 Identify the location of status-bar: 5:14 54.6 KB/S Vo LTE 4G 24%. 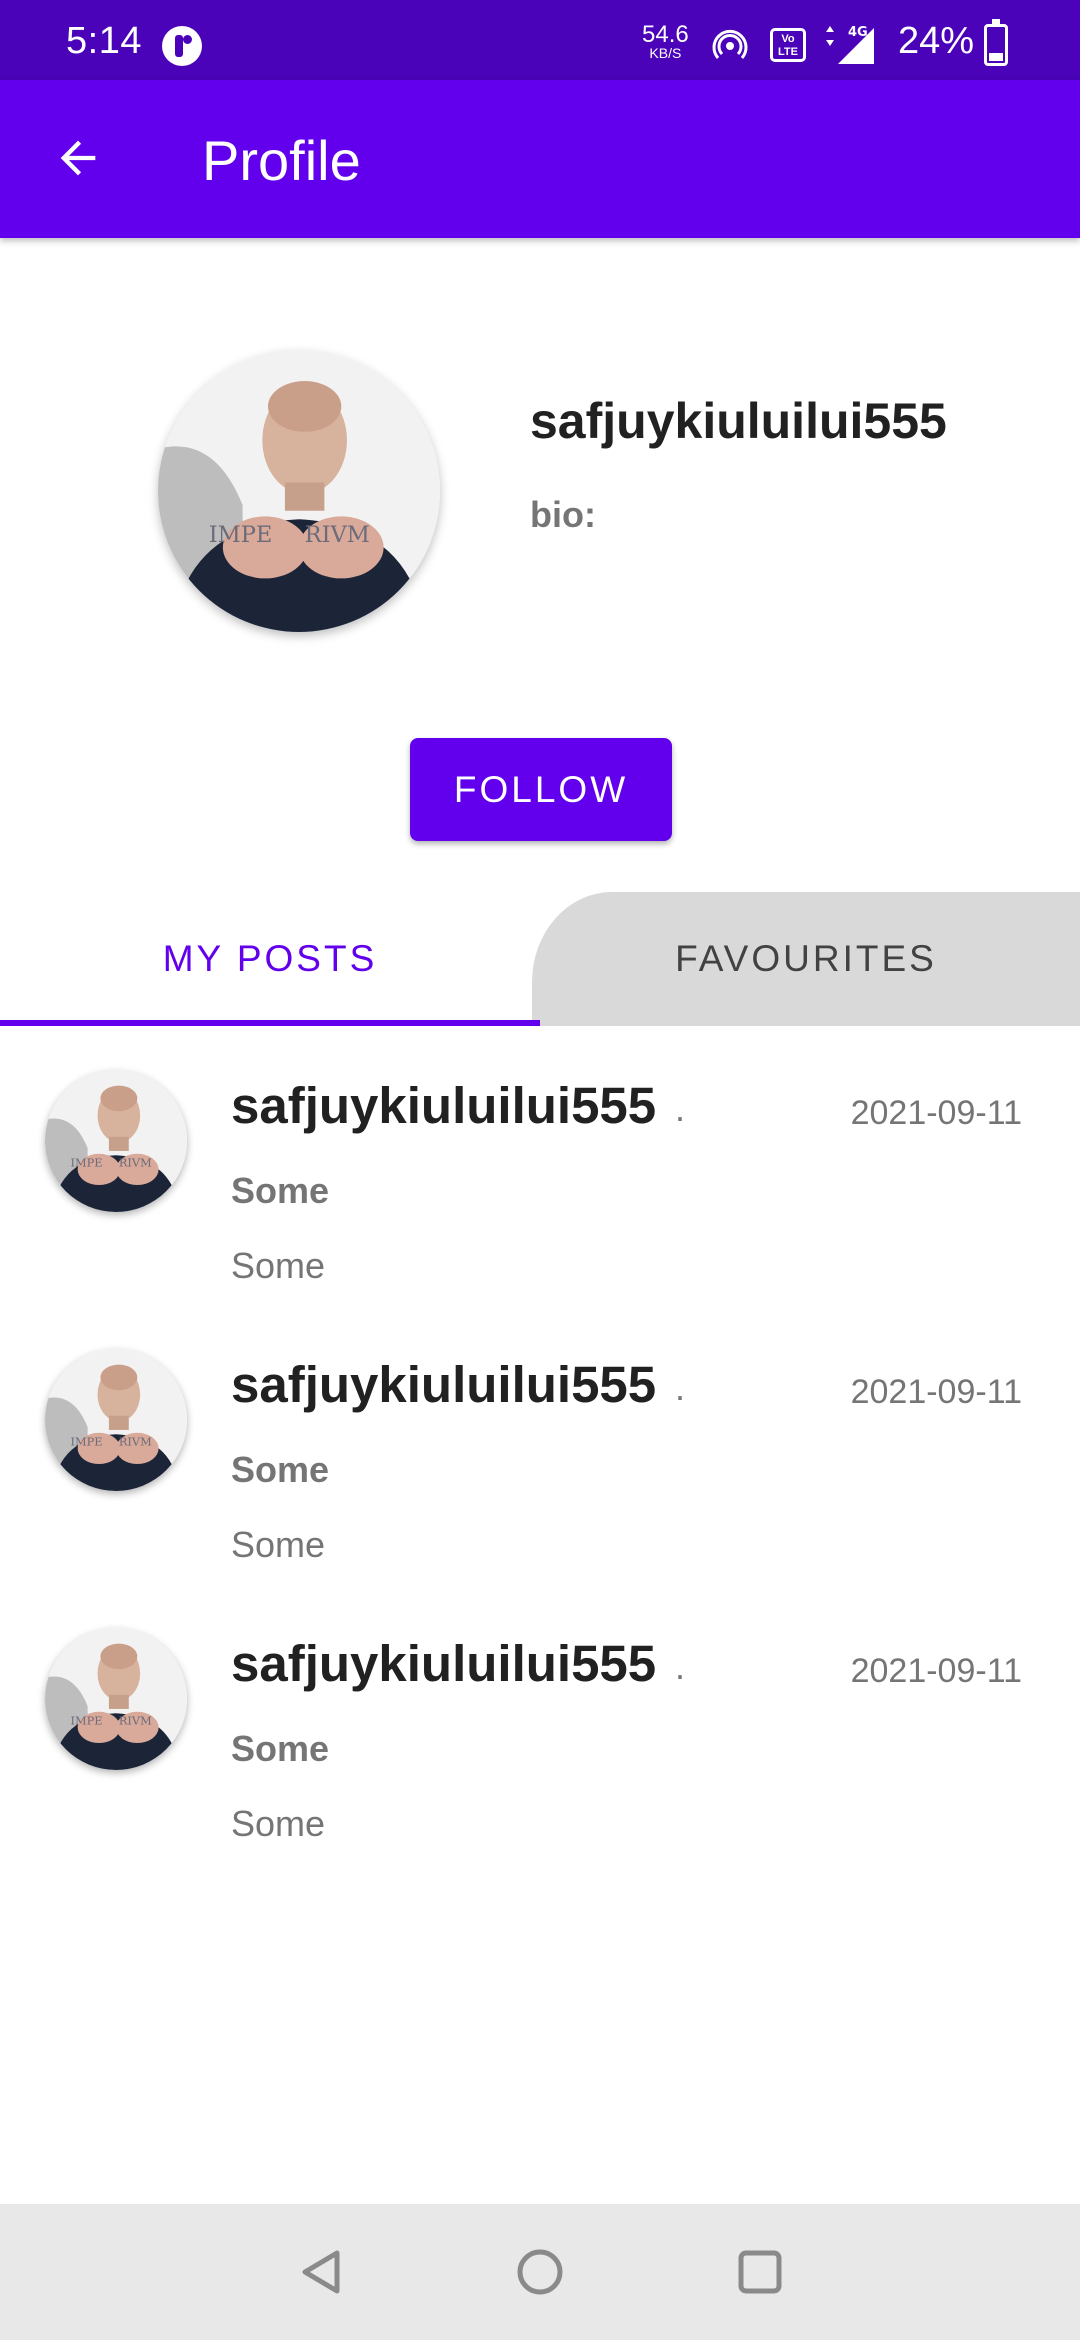
(540, 40).